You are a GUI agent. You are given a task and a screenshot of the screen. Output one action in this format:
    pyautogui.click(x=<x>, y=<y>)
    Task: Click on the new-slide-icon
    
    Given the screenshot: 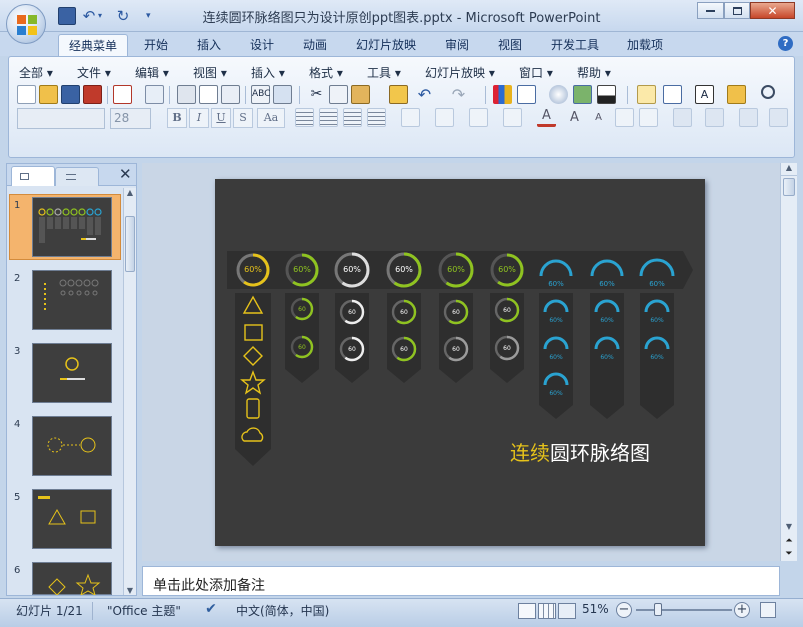 What is the action you would take?
    pyautogui.click(x=646, y=94)
    